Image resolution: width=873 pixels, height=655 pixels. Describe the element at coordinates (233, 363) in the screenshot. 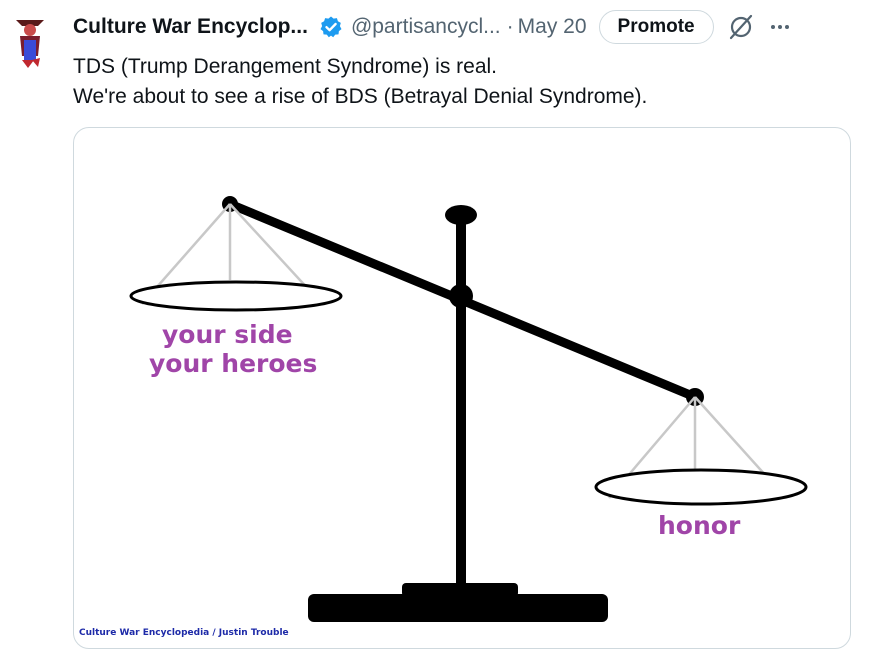

I see `left-pan-label-line-2: your heroes` at that location.